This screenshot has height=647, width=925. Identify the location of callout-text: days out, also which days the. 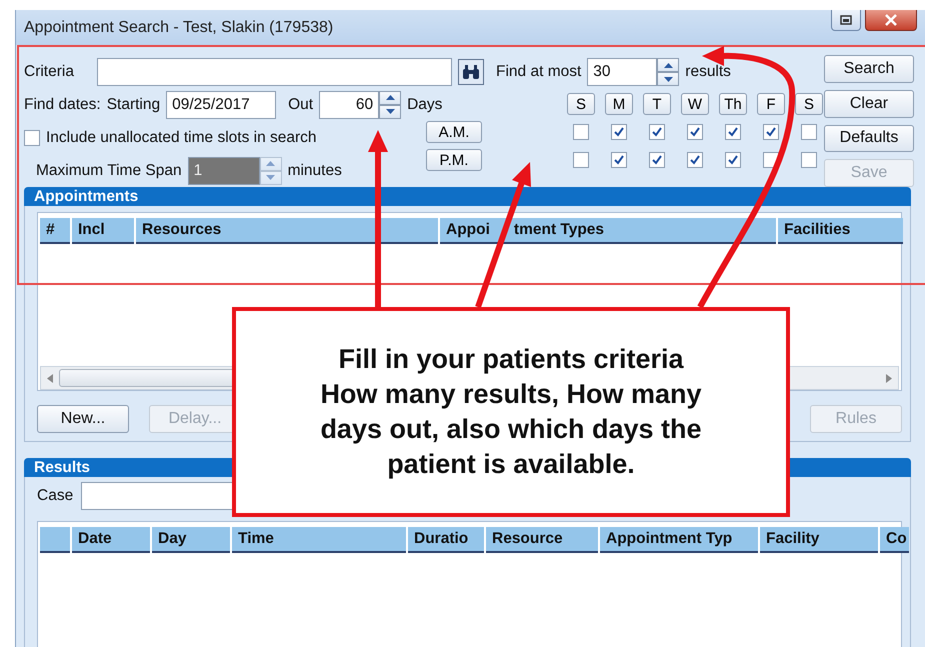
(511, 429).